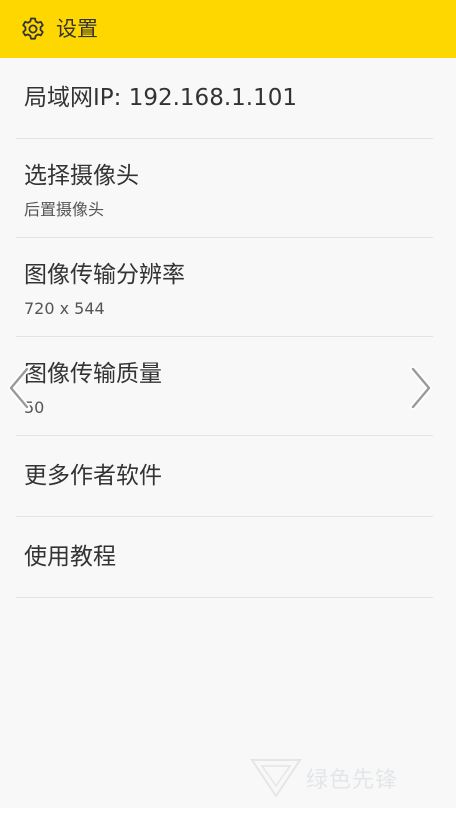 The image size is (456, 813). I want to click on resolution-value: 720 x 544, so click(64, 308).